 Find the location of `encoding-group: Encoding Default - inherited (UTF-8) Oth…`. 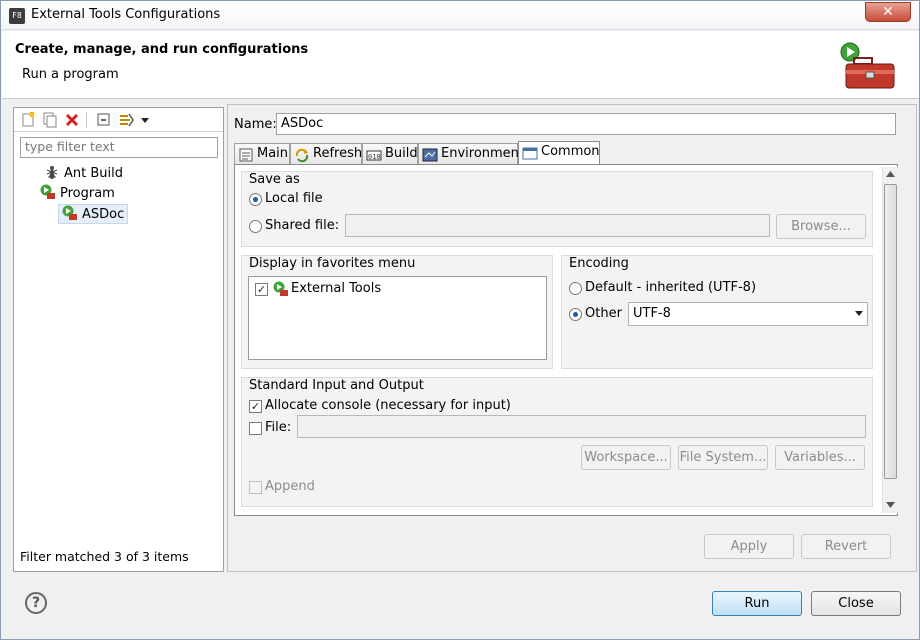

encoding-group: Encoding Default - inherited (UTF-8) Oth… is located at coordinates (717, 312).